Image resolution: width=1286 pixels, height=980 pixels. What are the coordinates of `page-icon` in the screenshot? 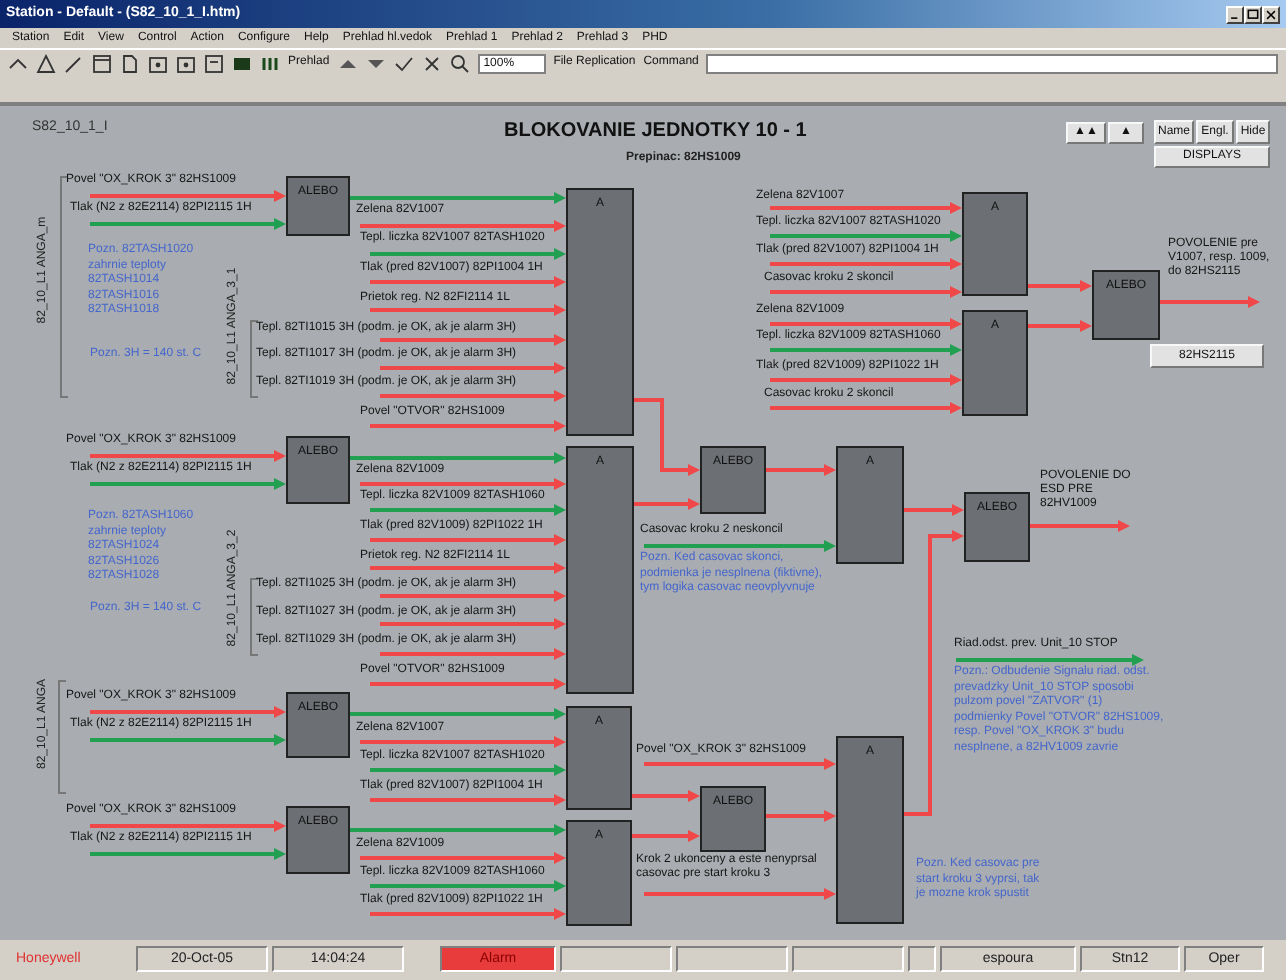 It's located at (130, 63).